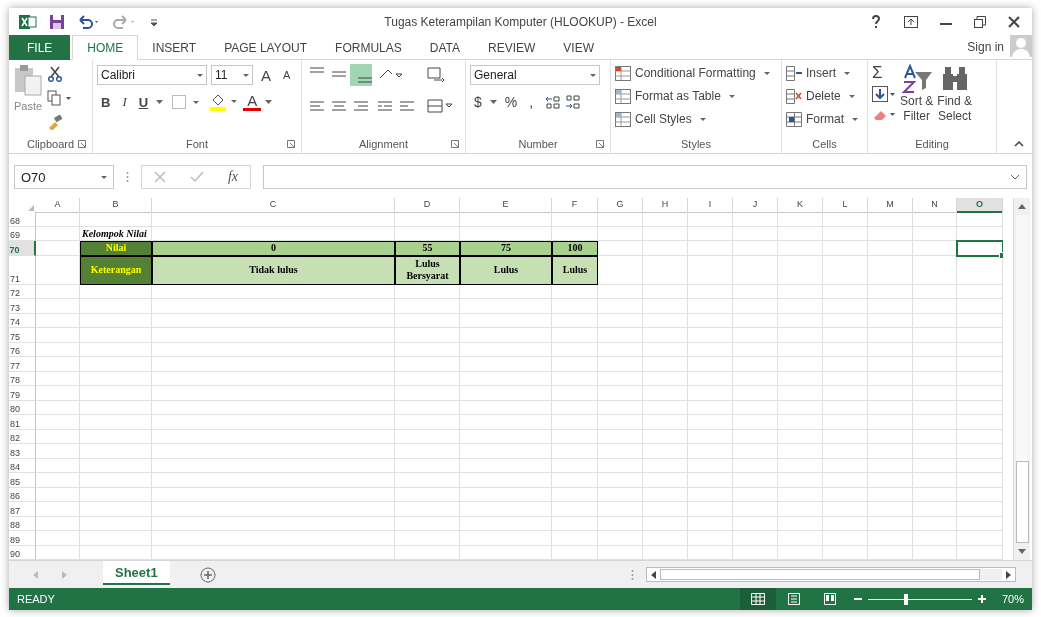 This screenshot has height=617, width=1041. I want to click on sort-filter-button: Sort & Filter, so click(917, 99).